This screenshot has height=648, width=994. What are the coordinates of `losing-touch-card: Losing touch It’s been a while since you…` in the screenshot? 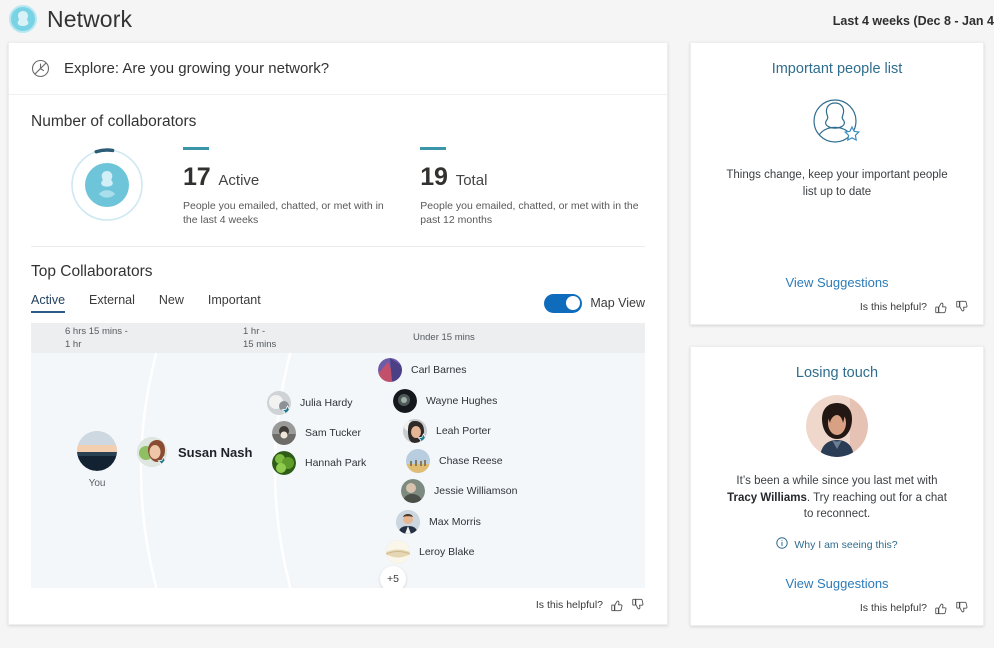 It's located at (837, 486).